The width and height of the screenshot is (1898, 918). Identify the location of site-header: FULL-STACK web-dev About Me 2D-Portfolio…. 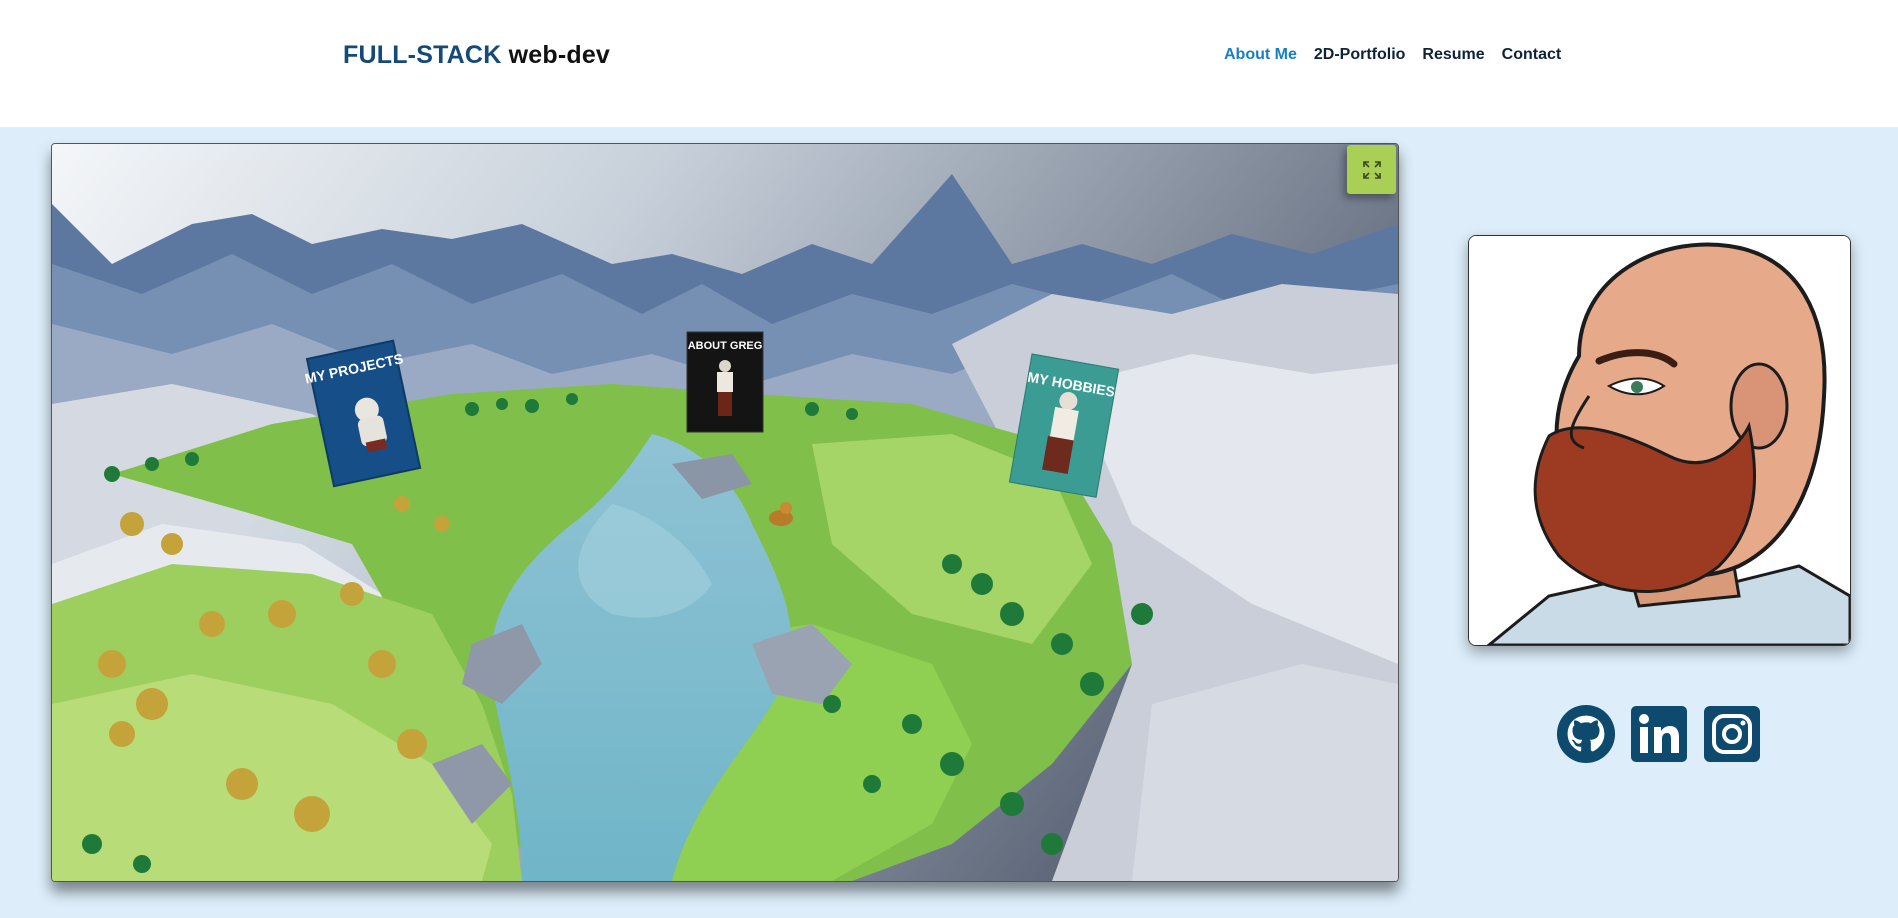
(949, 63).